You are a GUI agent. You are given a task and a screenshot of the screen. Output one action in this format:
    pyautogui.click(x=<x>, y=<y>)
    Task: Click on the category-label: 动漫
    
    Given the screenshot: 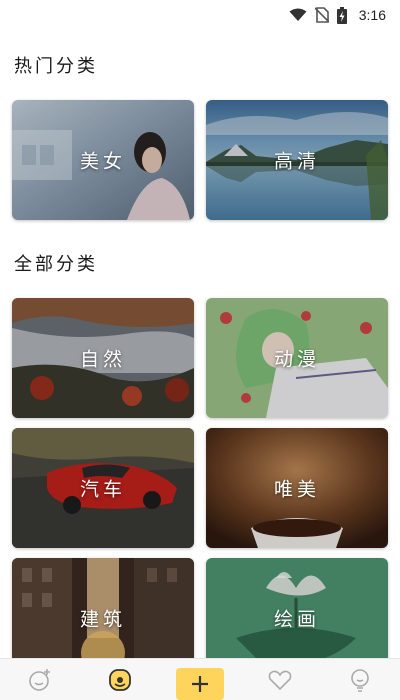 What is the action you would take?
    pyautogui.click(x=296, y=359)
    